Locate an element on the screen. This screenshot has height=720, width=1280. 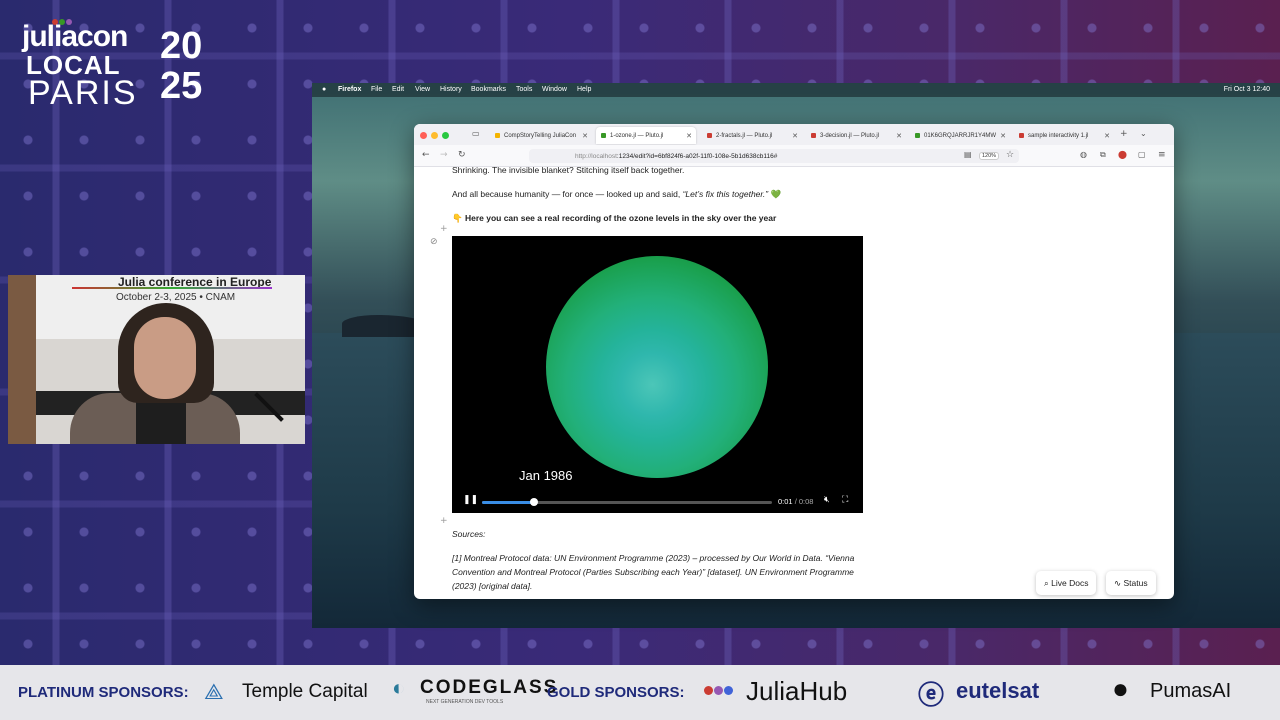
pumasai-name: PumasAI is located at coordinates (1191, 691).